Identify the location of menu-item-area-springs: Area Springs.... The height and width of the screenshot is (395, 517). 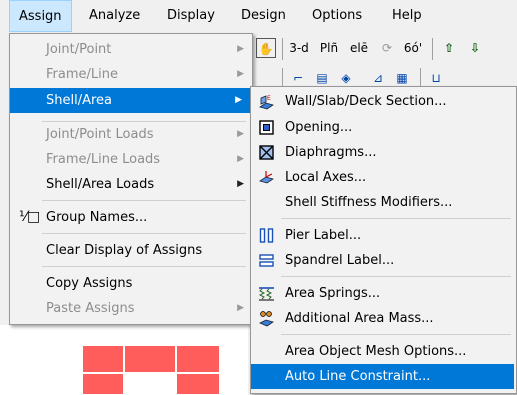
(383, 293).